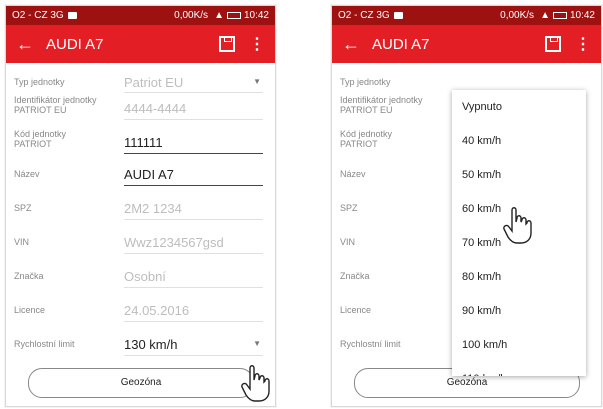 Image resolution: width=603 pixels, height=409 pixels. Describe the element at coordinates (519, 141) in the screenshot. I see `dropdown-option: 40 km/h` at that location.